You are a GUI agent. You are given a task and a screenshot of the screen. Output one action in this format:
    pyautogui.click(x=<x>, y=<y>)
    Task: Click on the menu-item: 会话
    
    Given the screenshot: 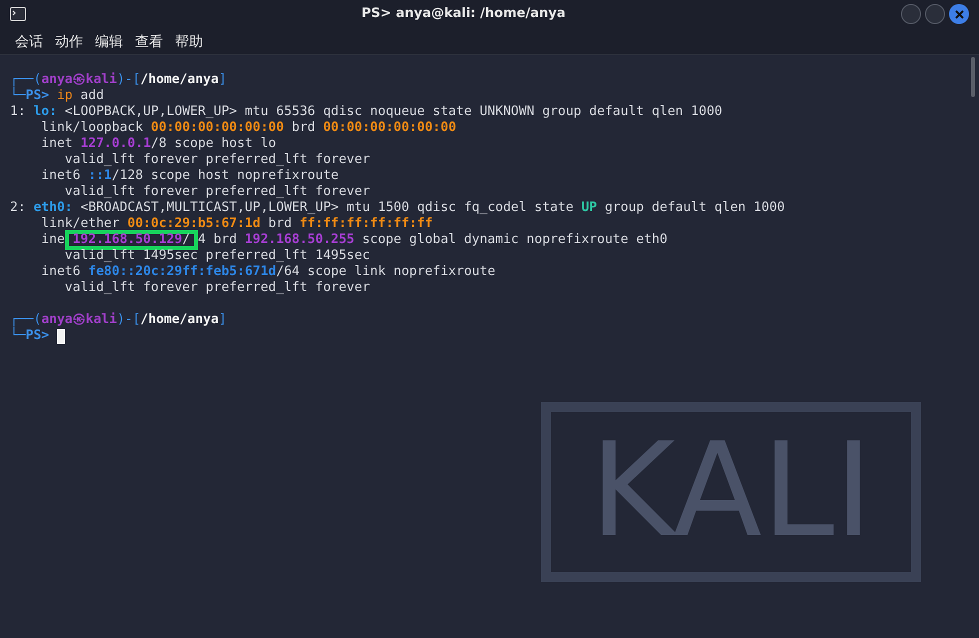 What is the action you would take?
    pyautogui.click(x=29, y=41)
    